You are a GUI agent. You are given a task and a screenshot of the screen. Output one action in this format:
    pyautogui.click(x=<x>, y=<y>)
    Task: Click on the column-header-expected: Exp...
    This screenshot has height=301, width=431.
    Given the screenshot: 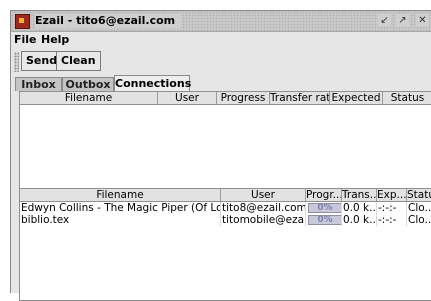 What is the action you would take?
    pyautogui.click(x=392, y=195)
    